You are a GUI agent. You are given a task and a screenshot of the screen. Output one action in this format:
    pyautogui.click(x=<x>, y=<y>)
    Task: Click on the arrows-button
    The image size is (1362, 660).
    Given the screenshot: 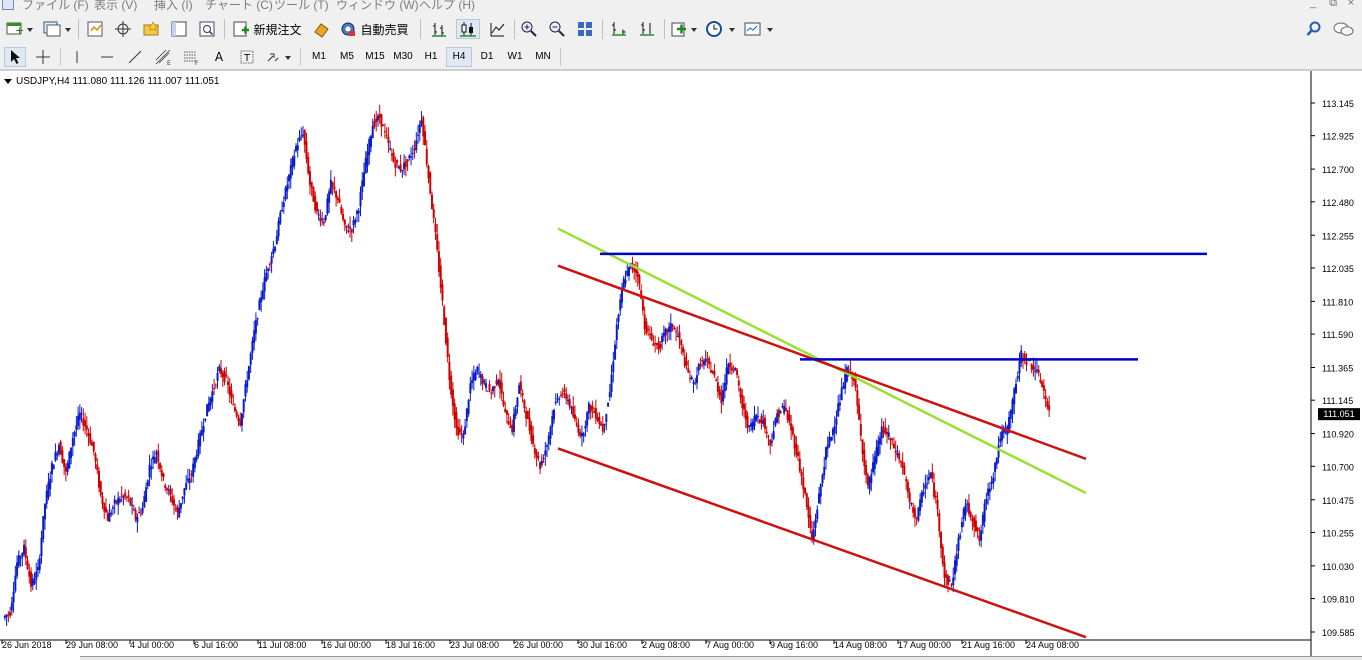 What is the action you would take?
    pyautogui.click(x=279, y=57)
    